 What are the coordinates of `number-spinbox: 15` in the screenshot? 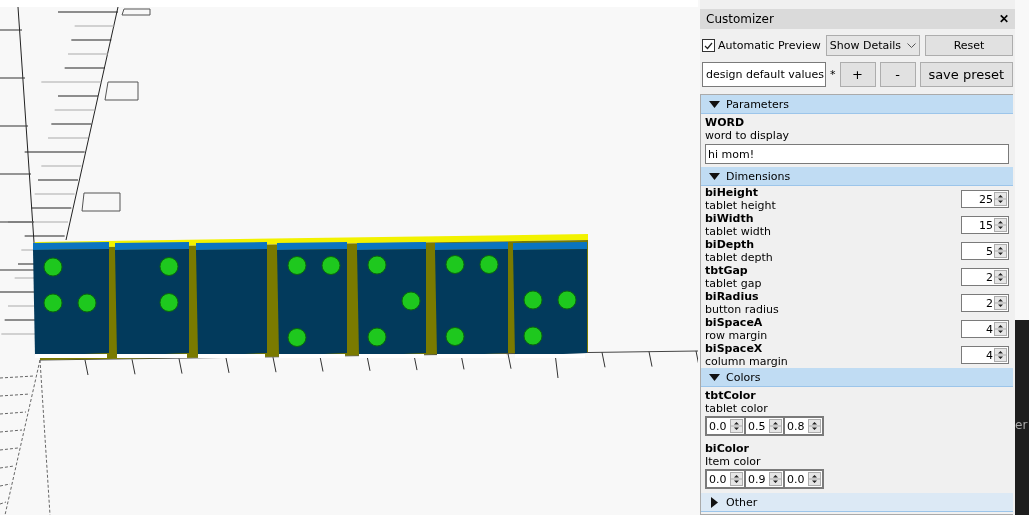 It's located at (985, 225).